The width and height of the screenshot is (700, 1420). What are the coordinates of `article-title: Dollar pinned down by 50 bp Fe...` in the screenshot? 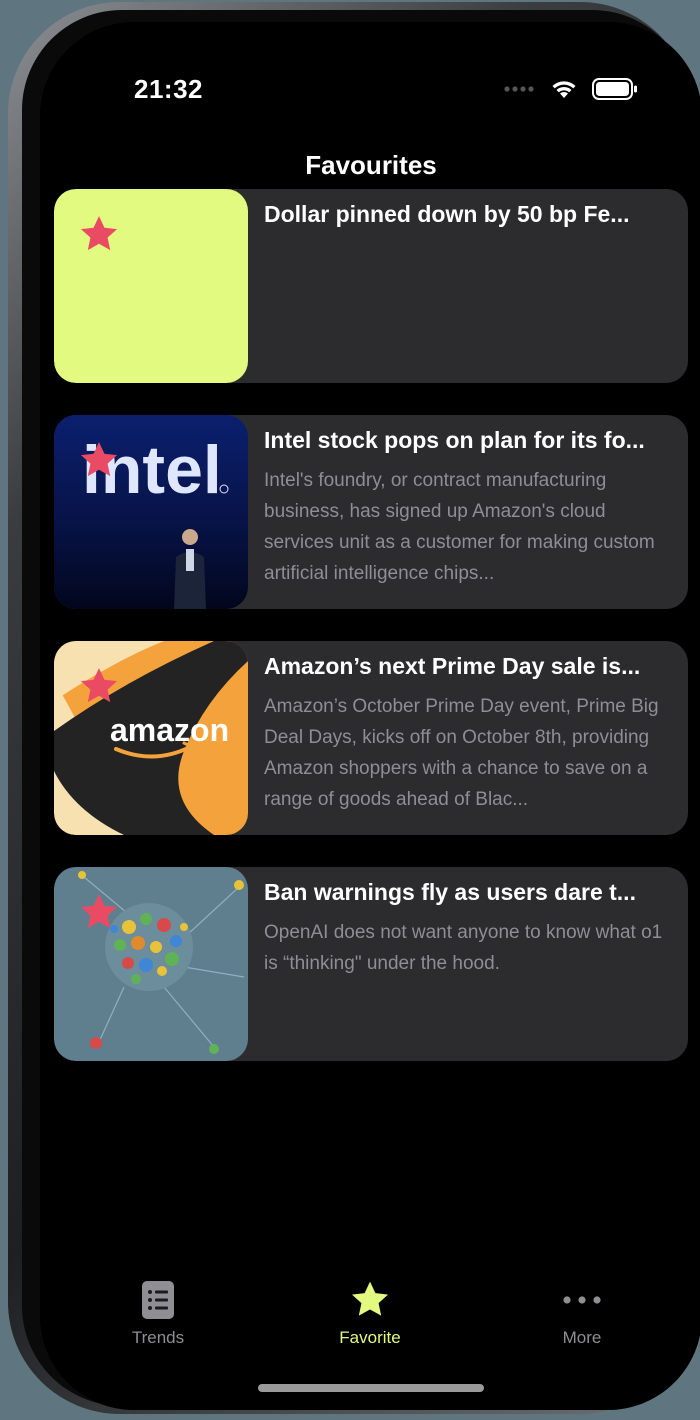 It's located at (447, 214).